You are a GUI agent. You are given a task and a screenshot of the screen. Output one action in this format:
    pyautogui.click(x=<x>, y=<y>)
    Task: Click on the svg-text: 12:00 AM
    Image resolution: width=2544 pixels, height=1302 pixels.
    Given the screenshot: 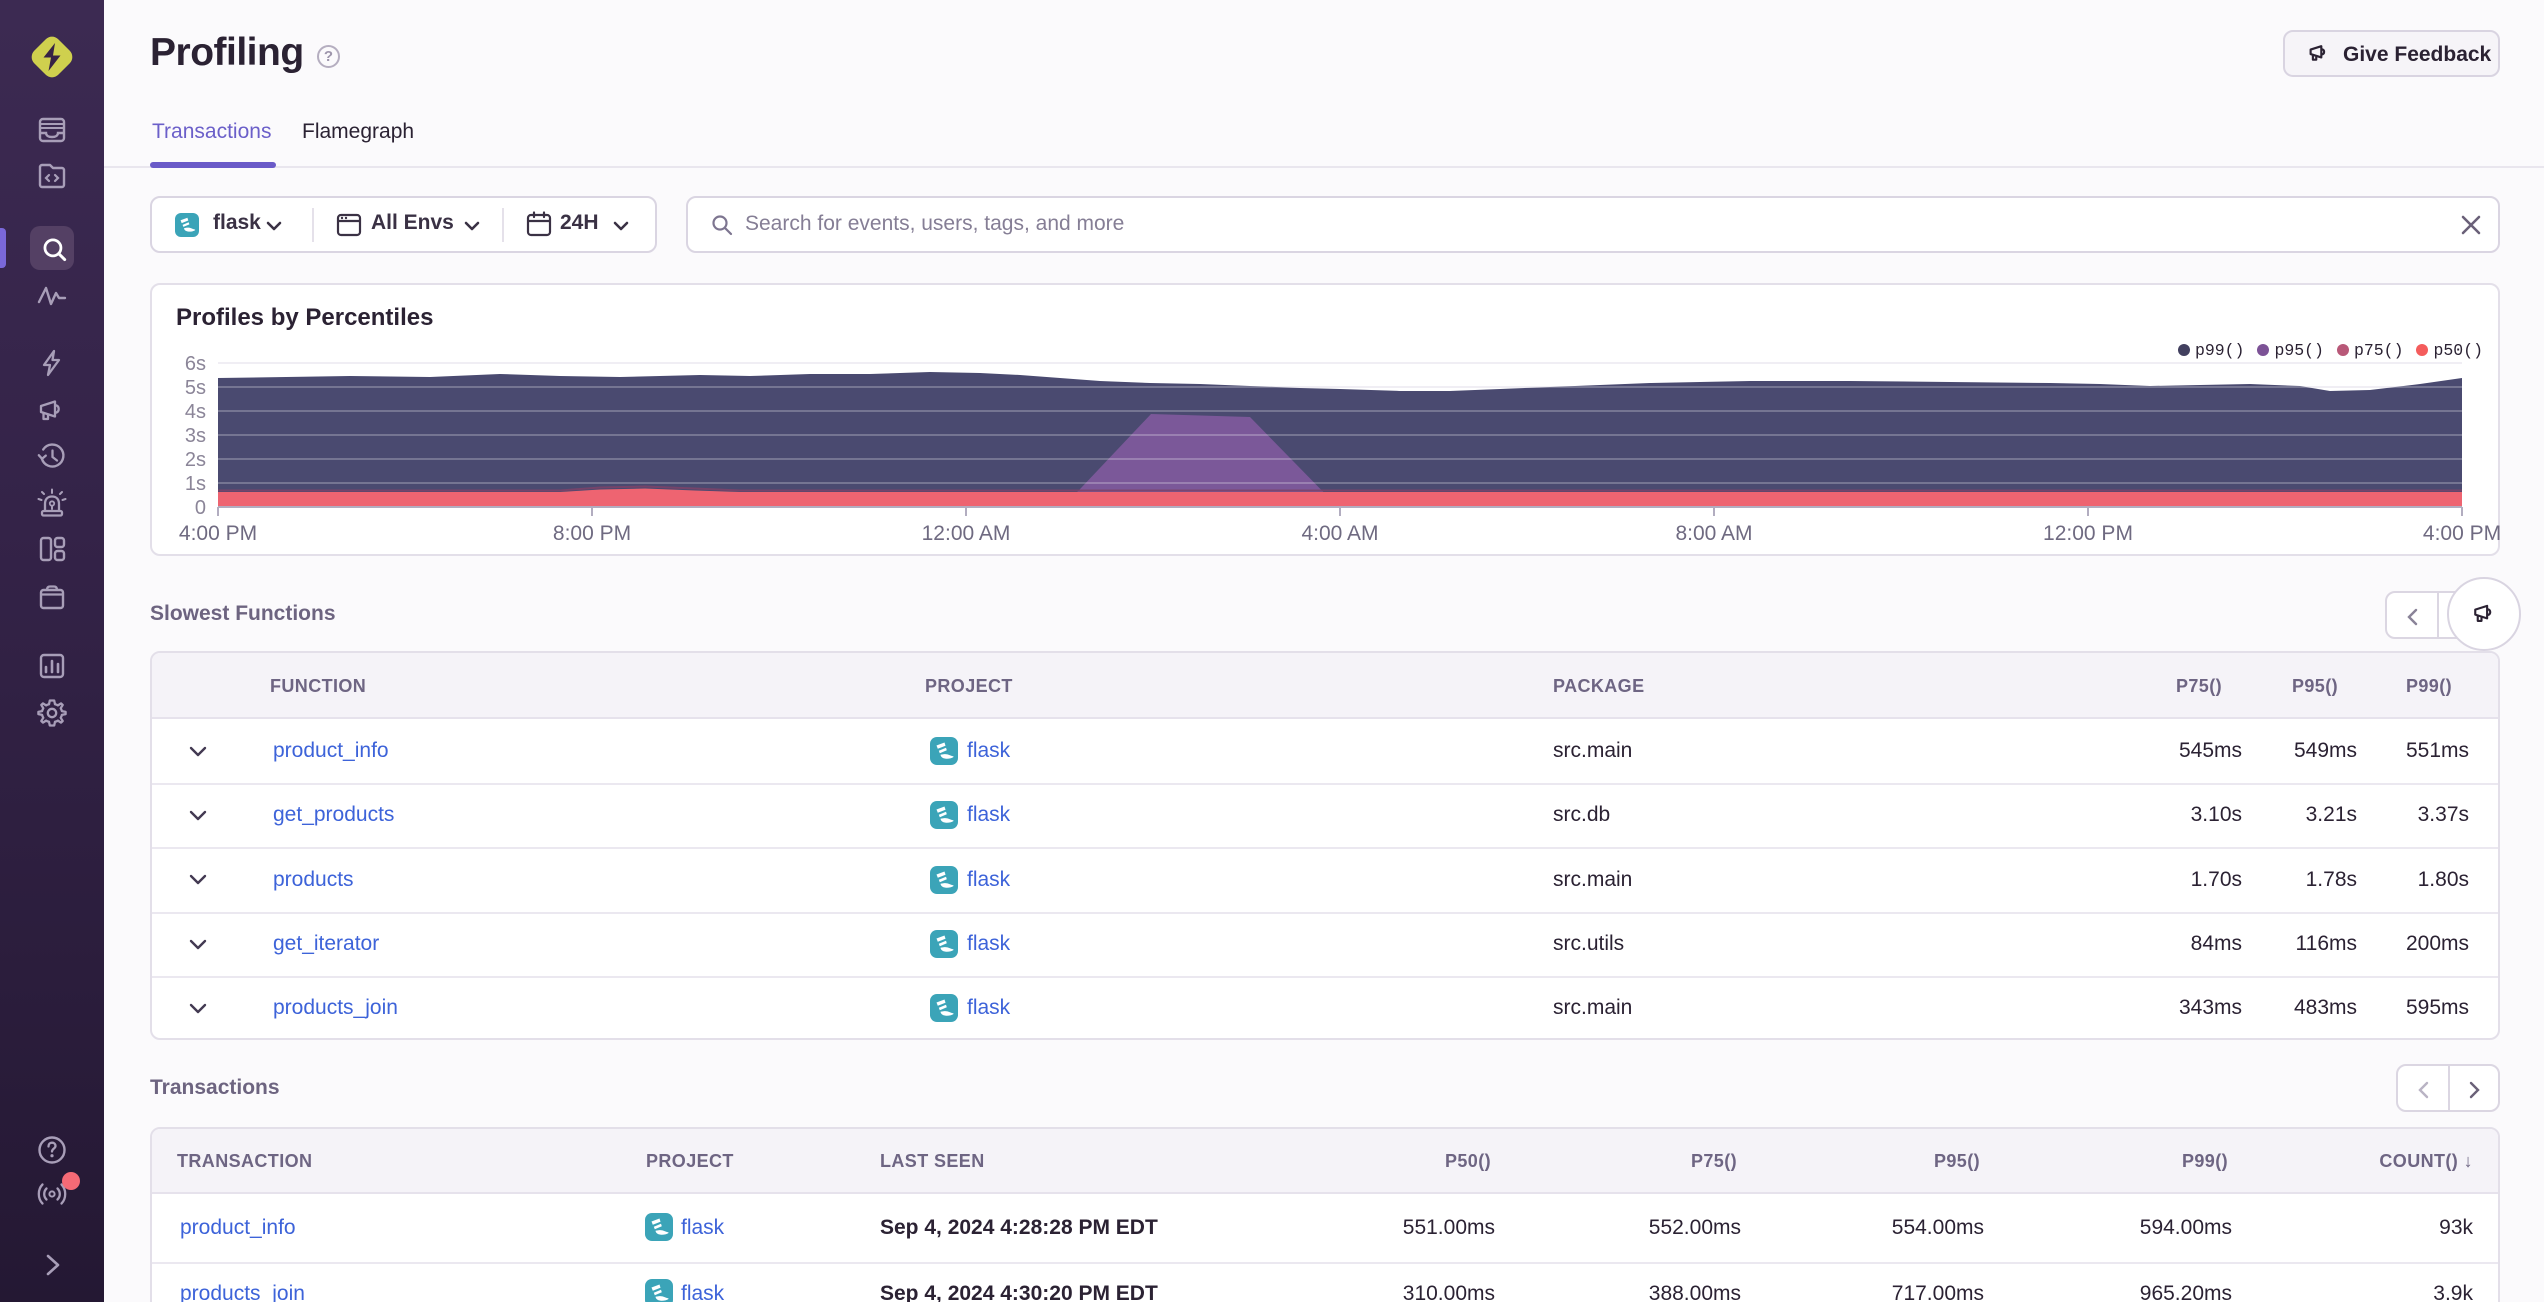 What is the action you would take?
    pyautogui.click(x=966, y=533)
    